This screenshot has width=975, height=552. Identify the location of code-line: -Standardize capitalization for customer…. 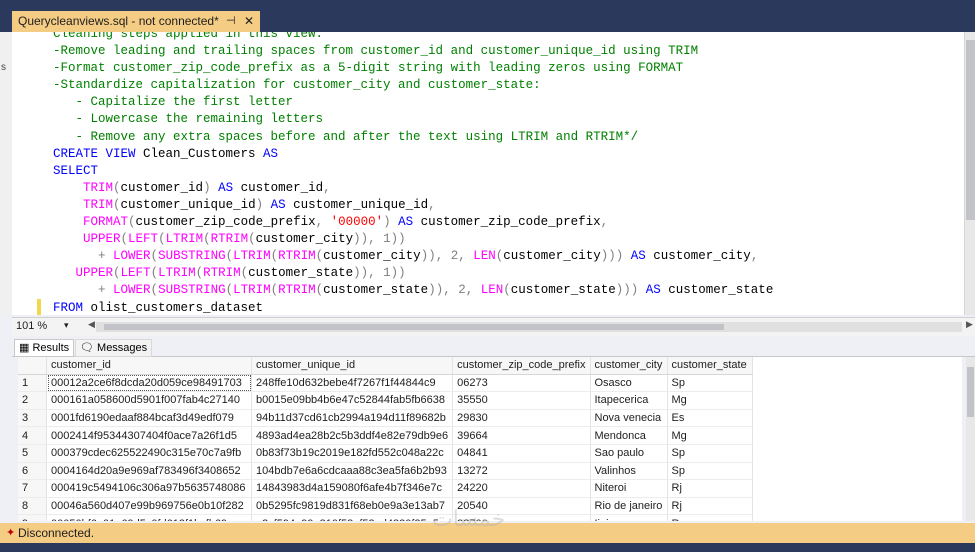
(413, 85).